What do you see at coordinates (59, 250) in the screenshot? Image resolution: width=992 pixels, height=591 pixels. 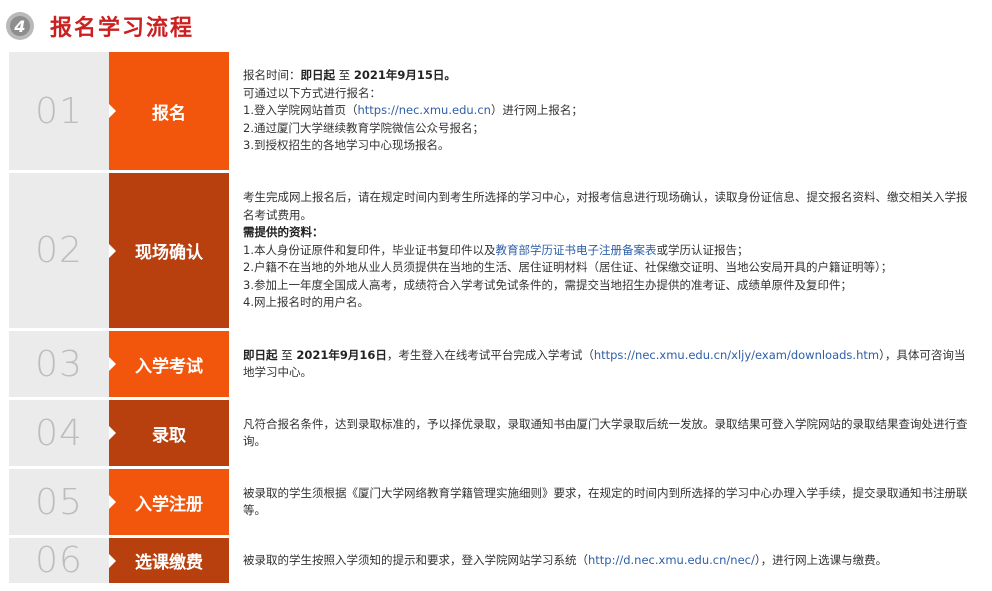 I see `step-number: 02` at bounding box center [59, 250].